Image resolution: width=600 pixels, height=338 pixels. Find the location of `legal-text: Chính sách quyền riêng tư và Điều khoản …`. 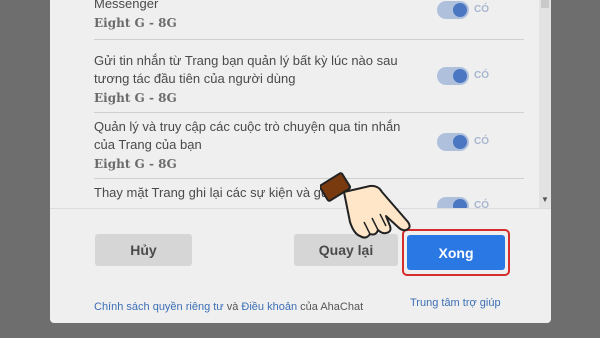

legal-text: Chính sách quyền riêng tư và Điều khoản … is located at coordinates (228, 307).